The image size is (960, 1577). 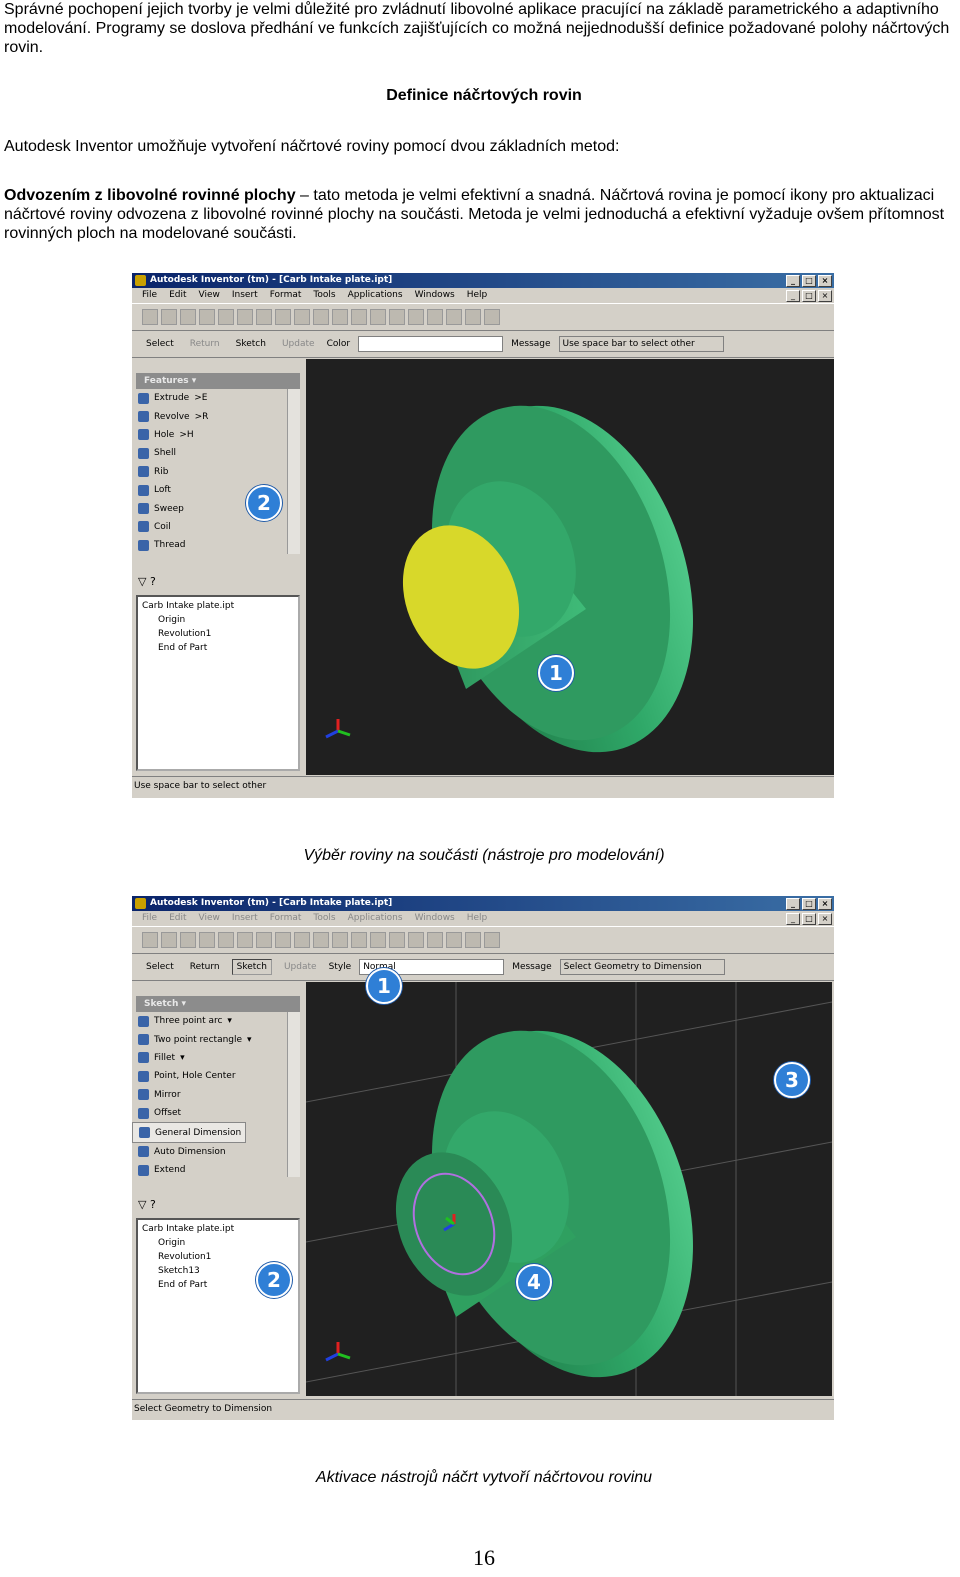 What do you see at coordinates (218, 1113) in the screenshot?
I see `tool-offset: Offset` at bounding box center [218, 1113].